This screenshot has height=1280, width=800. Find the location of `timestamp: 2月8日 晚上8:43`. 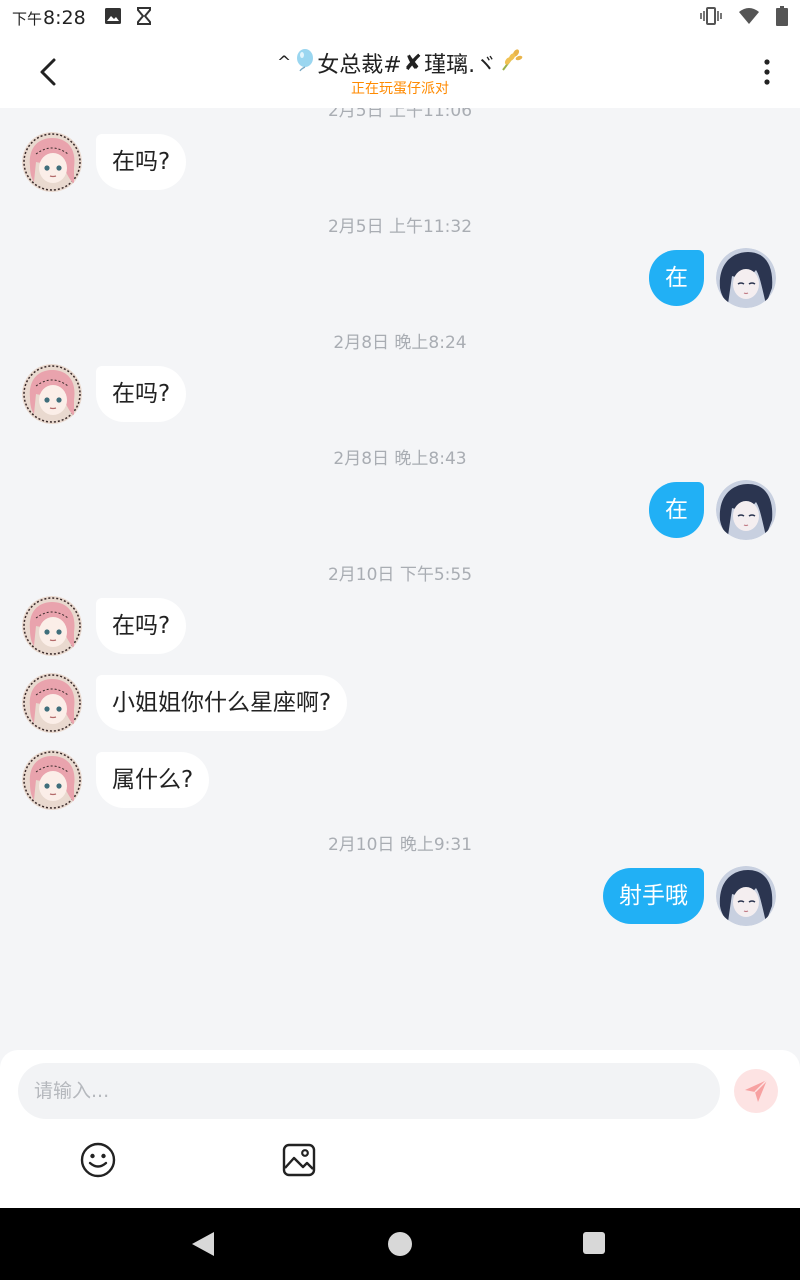

timestamp: 2月8日 晚上8:43 is located at coordinates (400, 459).